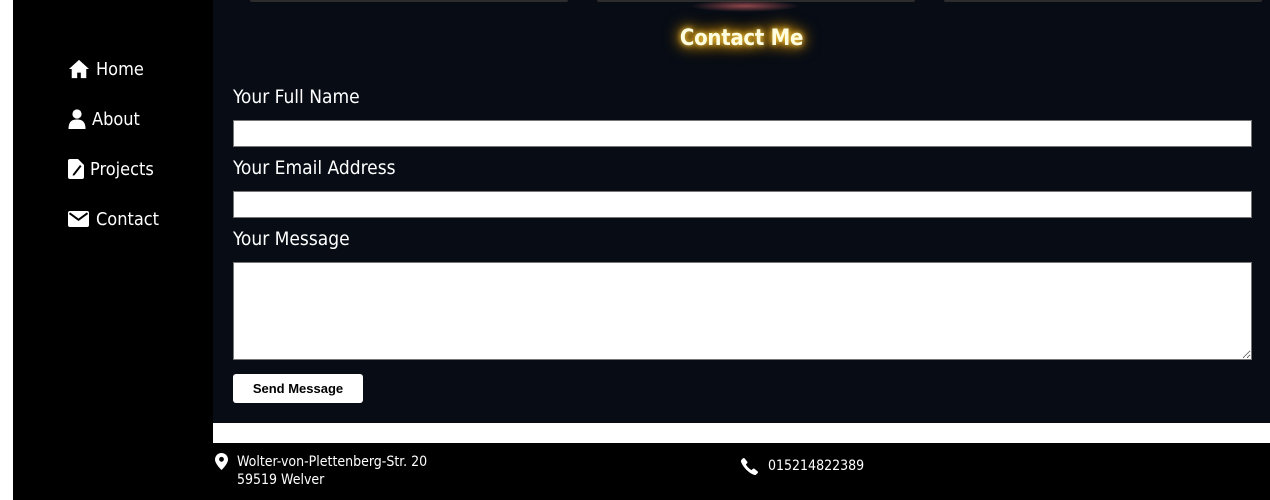 This screenshot has width=1270, height=500. Describe the element at coordinates (741, 433) in the screenshot. I see `footer-divider` at that location.